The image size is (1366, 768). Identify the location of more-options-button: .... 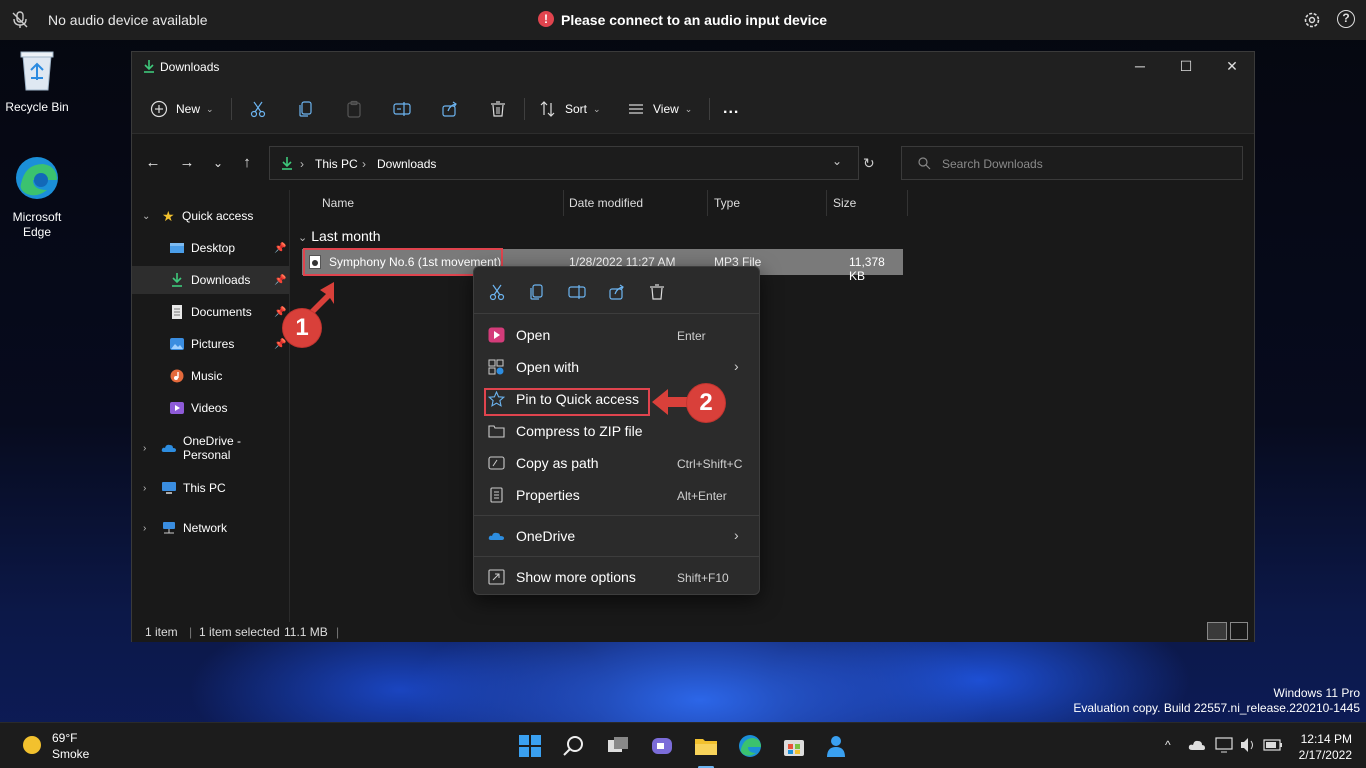
(731, 109).